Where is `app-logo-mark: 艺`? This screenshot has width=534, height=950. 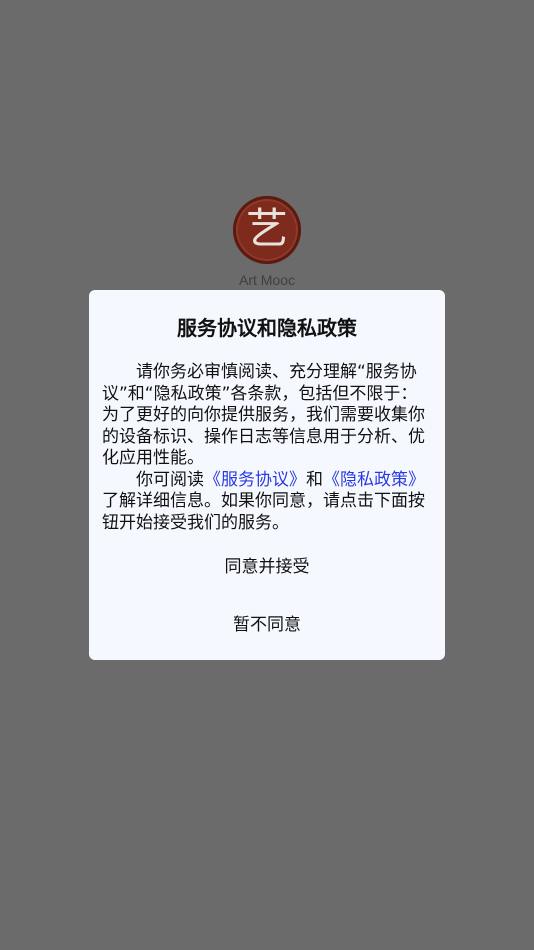
app-logo-mark: 艺 is located at coordinates (266, 228).